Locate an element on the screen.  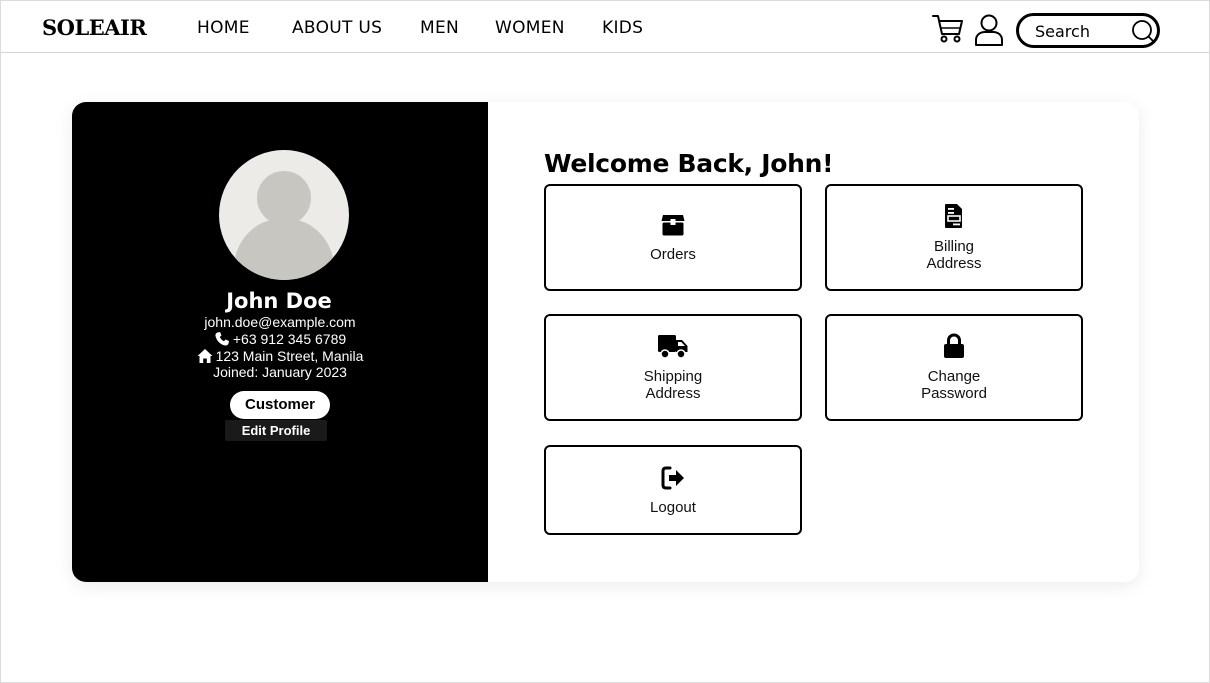
avatar is located at coordinates (284, 215).